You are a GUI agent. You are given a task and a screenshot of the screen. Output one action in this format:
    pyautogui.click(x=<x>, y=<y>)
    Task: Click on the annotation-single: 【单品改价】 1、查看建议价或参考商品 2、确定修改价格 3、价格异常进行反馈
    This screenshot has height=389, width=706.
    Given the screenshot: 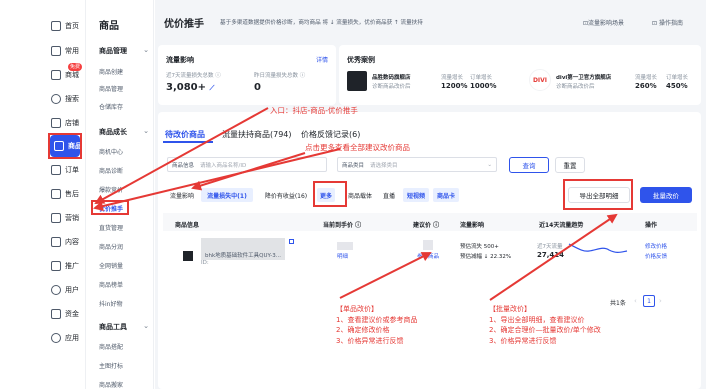 What is the action you would take?
    pyautogui.click(x=377, y=325)
    